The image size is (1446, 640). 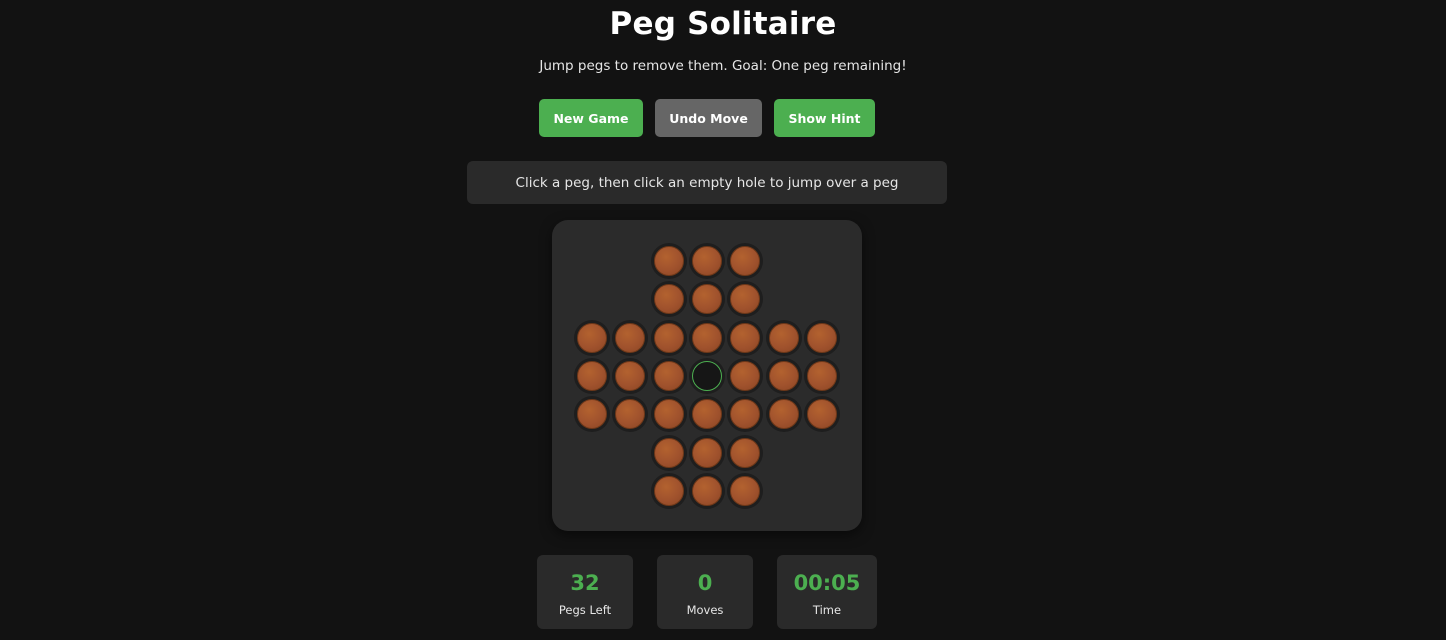 What do you see at coordinates (827, 583) in the screenshot?
I see `time-value: 00:05` at bounding box center [827, 583].